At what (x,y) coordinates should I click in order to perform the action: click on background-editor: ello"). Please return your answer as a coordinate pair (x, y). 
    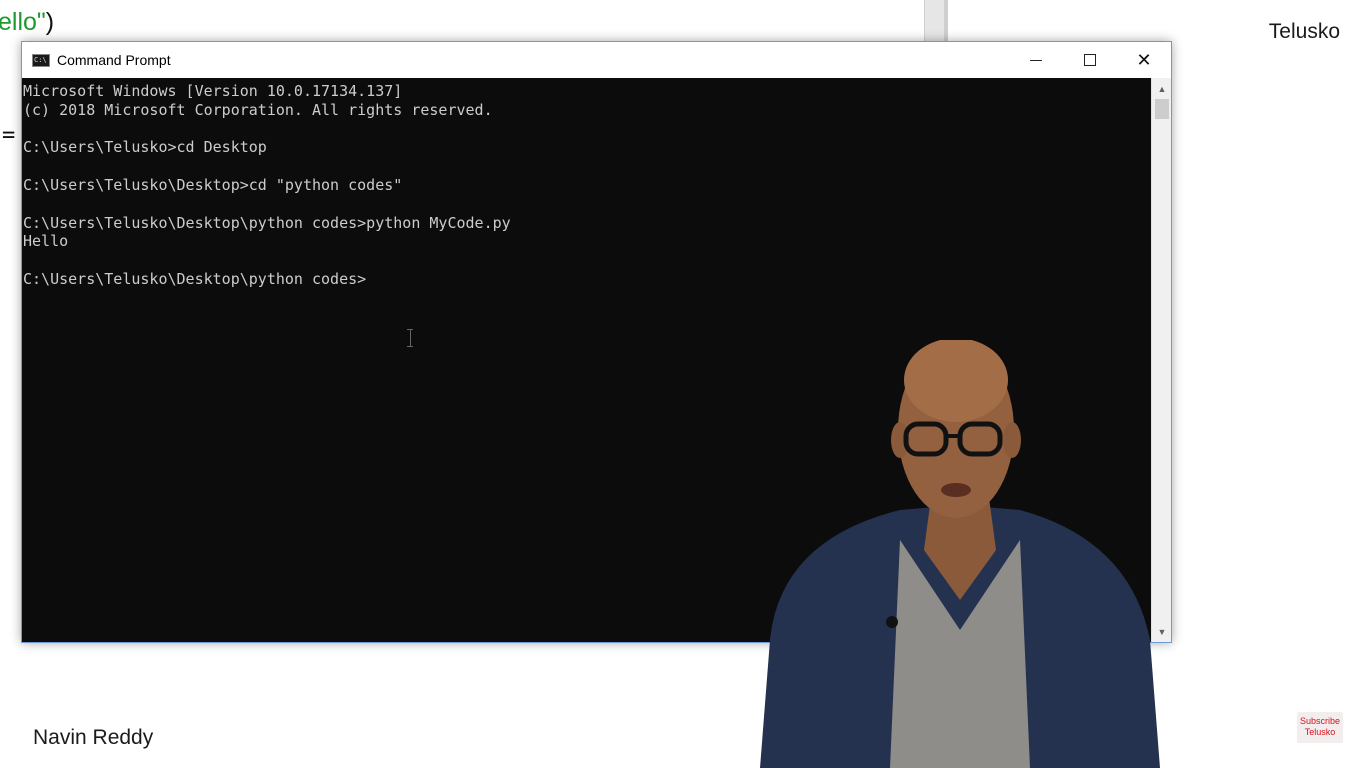
    Looking at the image, I should click on (474, 22).